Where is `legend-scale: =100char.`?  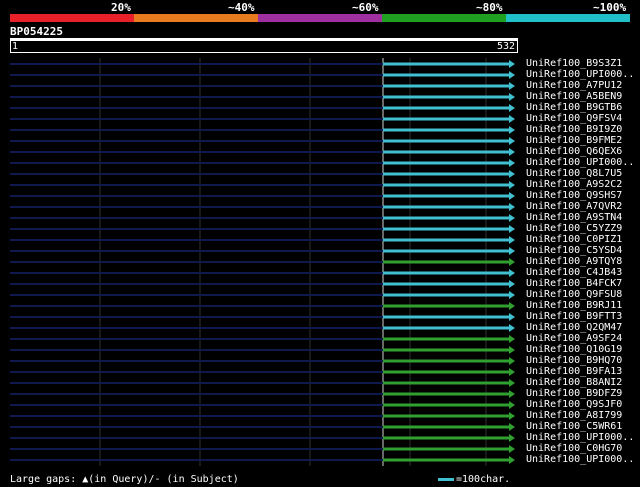 legend-scale: =100char. is located at coordinates (474, 479).